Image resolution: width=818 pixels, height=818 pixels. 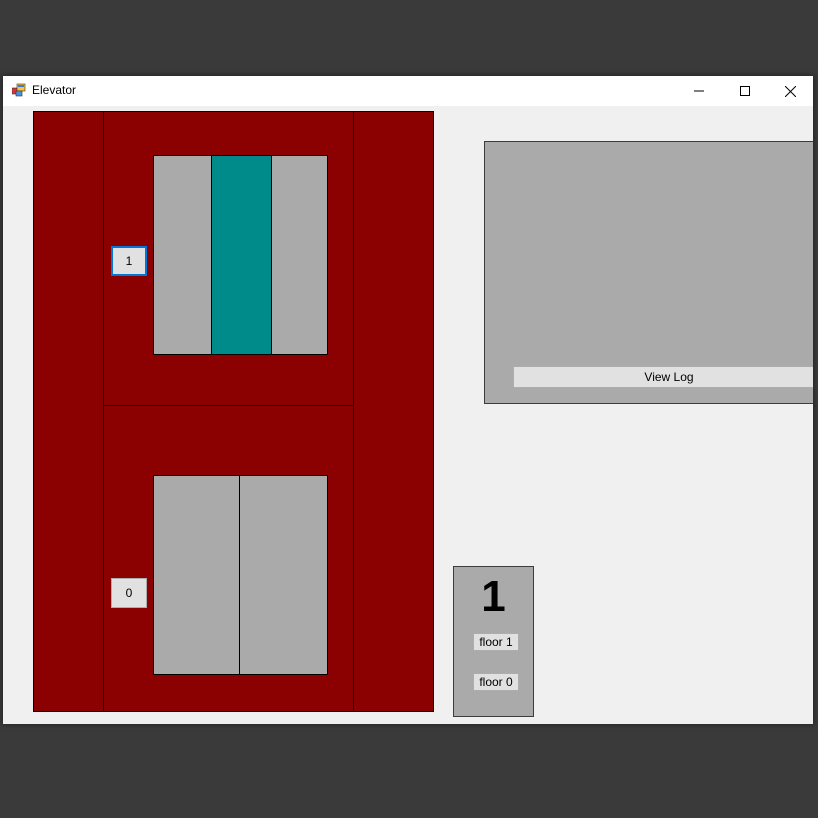 I want to click on maximize-button, so click(x=745, y=91).